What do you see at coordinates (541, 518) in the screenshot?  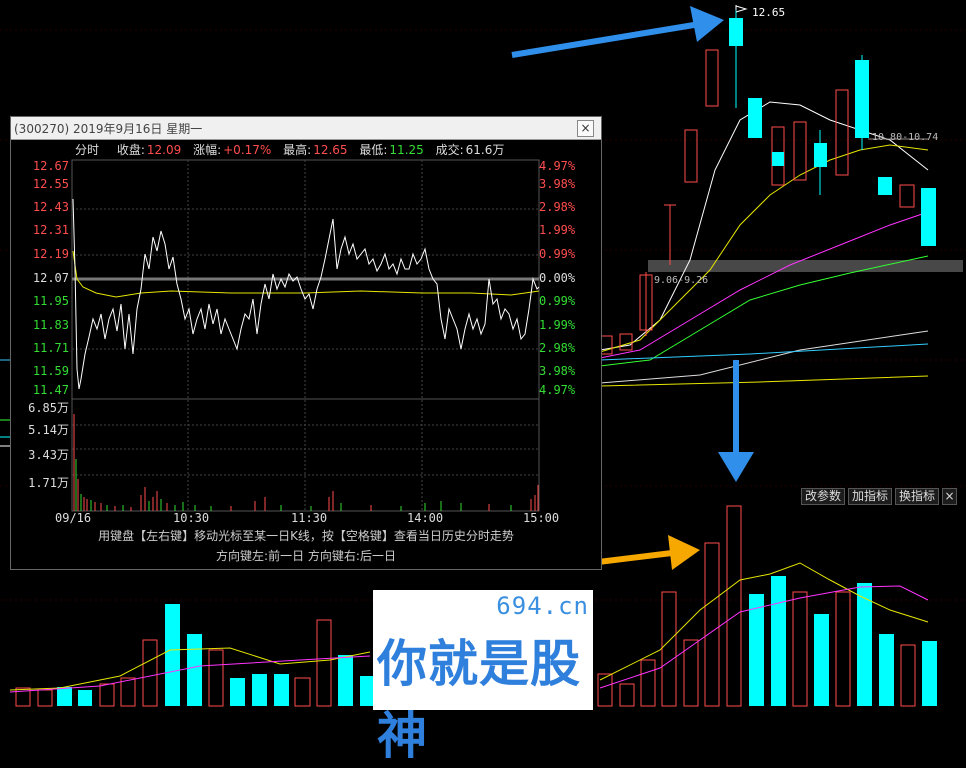 I see `time-tick: 15:00` at bounding box center [541, 518].